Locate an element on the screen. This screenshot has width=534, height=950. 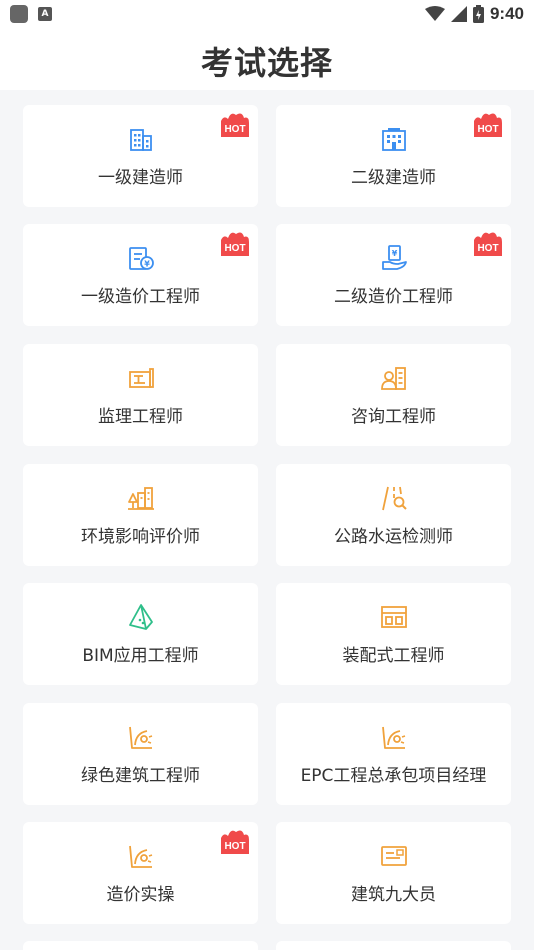
exam-card-level2-cost-engineer: ¥ 二级造价工程师 HOT is located at coordinates (393, 275).